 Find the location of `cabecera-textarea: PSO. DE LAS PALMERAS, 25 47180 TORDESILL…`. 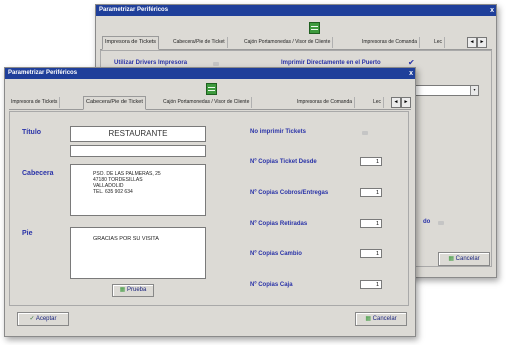

cabecera-textarea: PSO. DE LAS PALMERAS, 25 47180 TORDESILL… is located at coordinates (138, 190).